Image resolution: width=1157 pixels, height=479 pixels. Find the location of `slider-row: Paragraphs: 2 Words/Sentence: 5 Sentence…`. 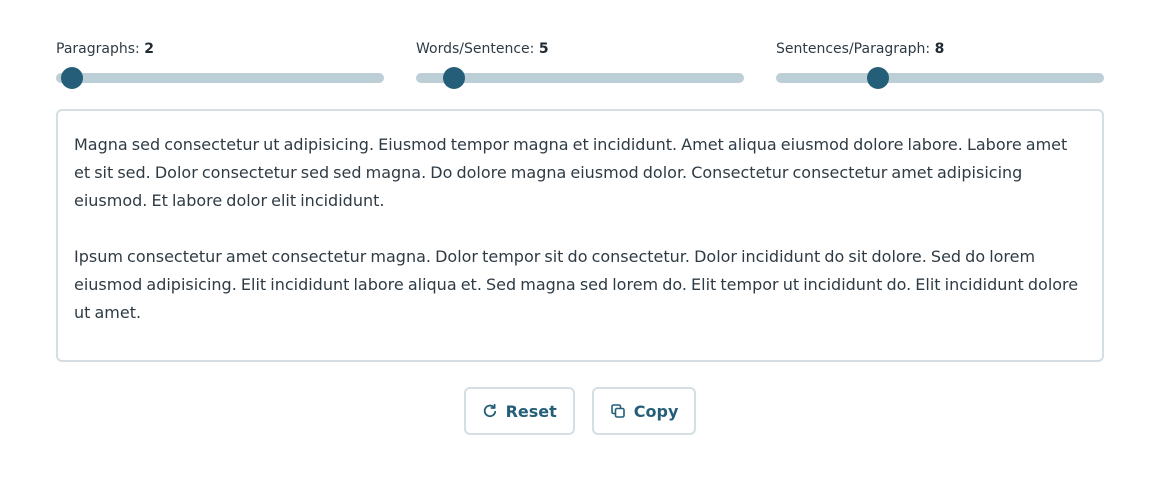

slider-row: Paragraphs: 2 Words/Sentence: 5 Sentence… is located at coordinates (580, 63).